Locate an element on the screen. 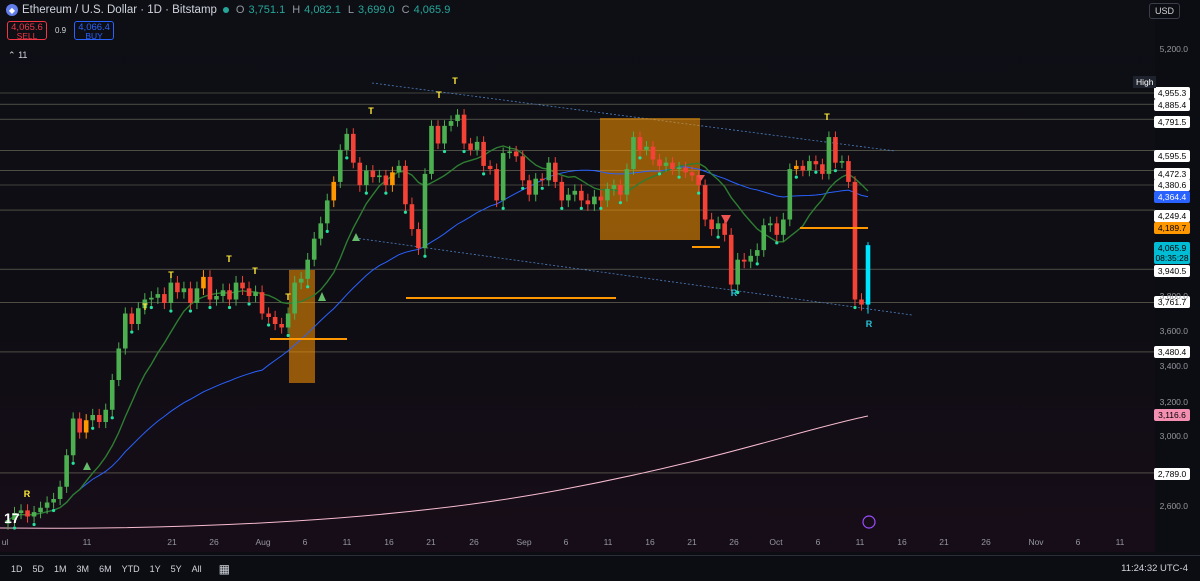 The height and width of the screenshot is (581, 1200). timeframe-button: 1M is located at coordinates (60, 569).